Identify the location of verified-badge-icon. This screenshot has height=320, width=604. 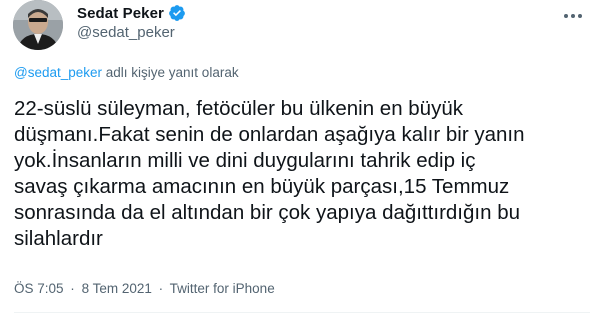
(177, 13).